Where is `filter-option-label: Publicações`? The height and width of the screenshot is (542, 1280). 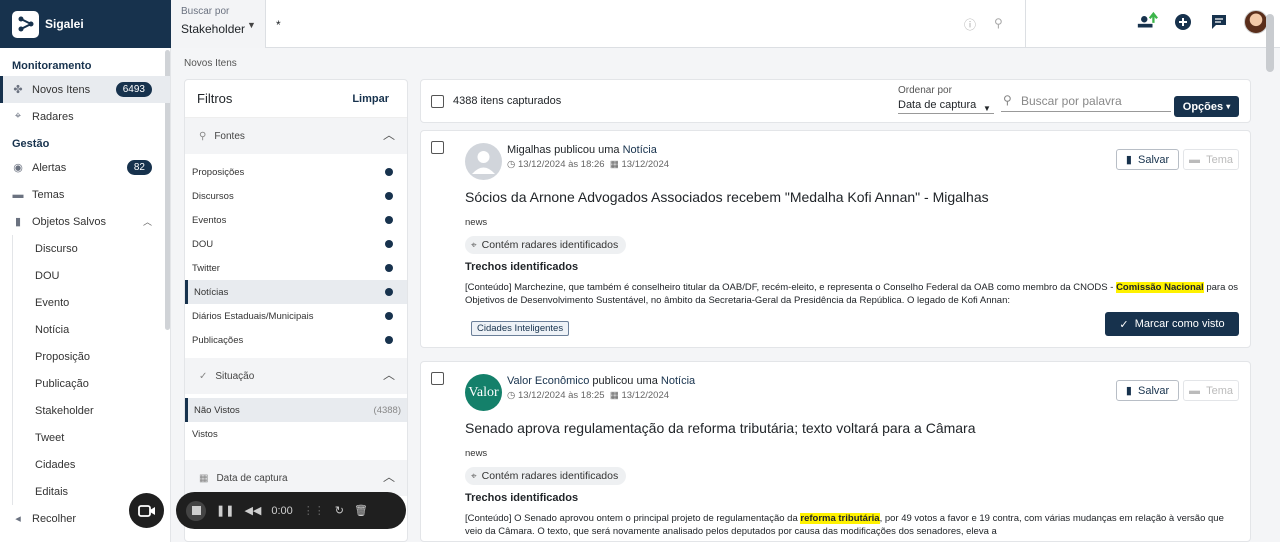
filter-option-label: Publicações is located at coordinates (218, 340).